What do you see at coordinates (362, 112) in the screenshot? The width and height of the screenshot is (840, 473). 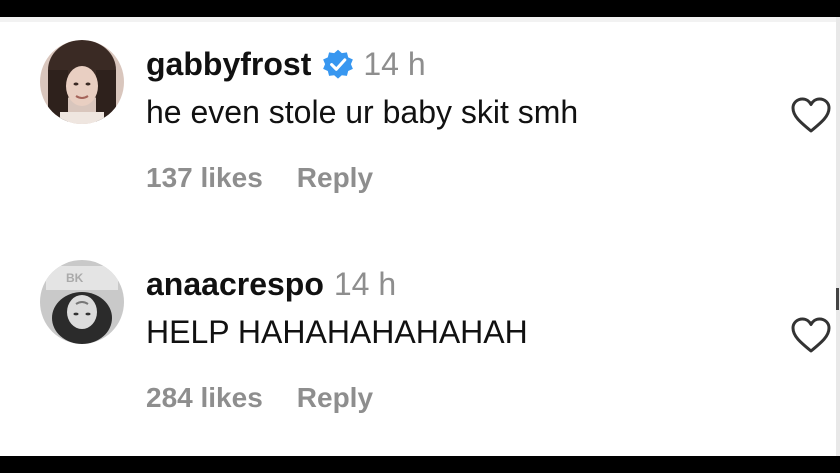 I see `comment-text: he even stole ur baby skit smh` at bounding box center [362, 112].